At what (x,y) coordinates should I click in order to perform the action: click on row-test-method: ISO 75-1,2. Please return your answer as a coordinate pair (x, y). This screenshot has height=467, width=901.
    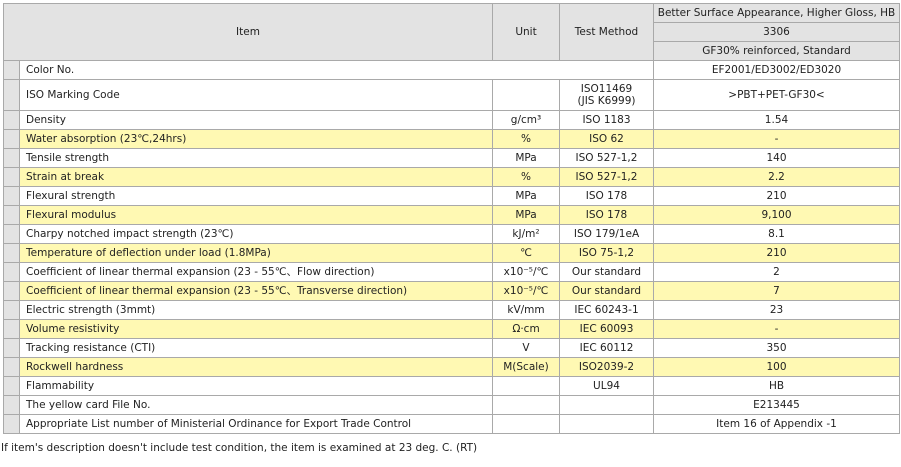
    Looking at the image, I should click on (606, 253).